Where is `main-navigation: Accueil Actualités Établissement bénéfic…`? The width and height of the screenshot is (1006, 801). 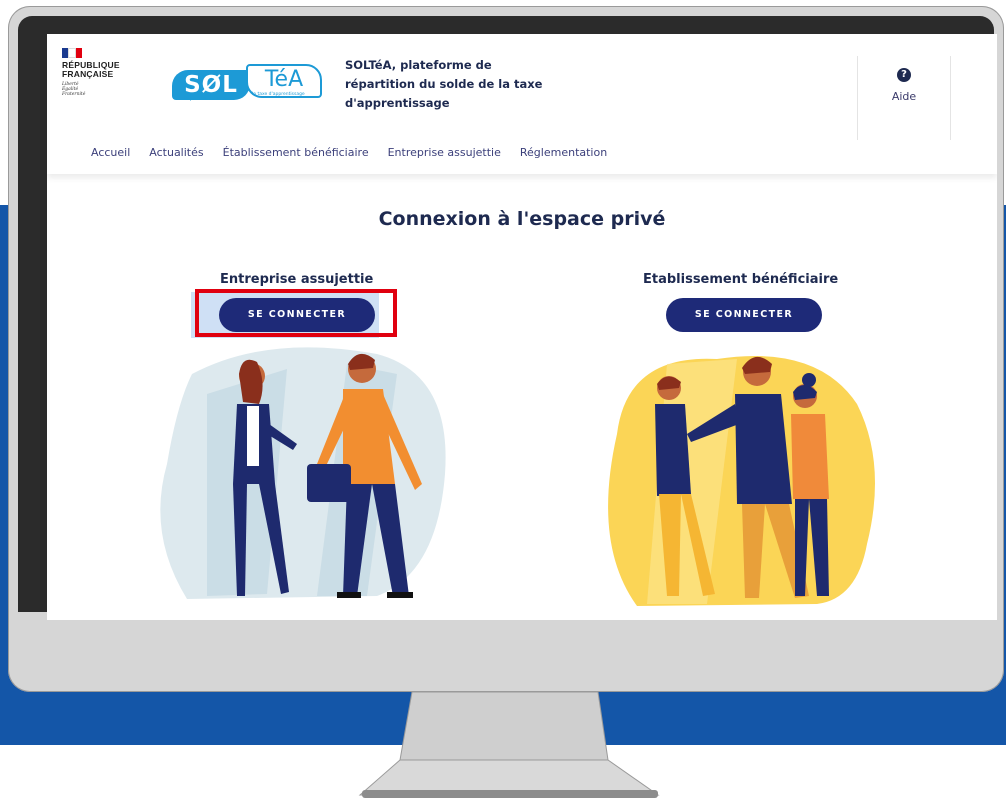 main-navigation: Accueil Actualités Établissement bénéfic… is located at coordinates (358, 152).